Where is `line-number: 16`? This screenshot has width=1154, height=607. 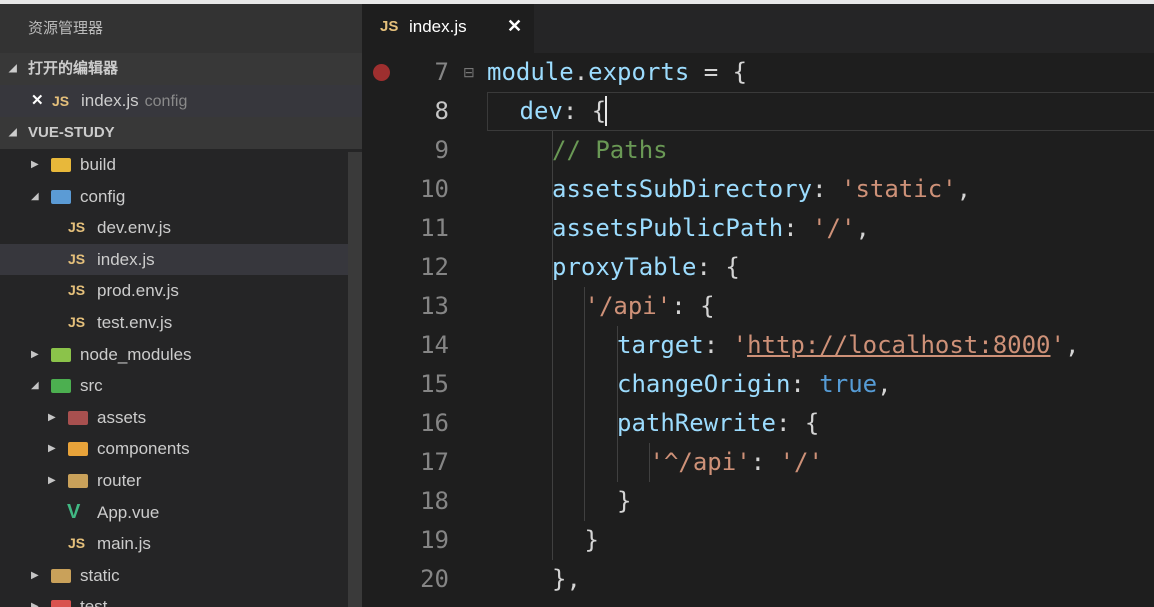
line-number: 16 is located at coordinates (434, 423).